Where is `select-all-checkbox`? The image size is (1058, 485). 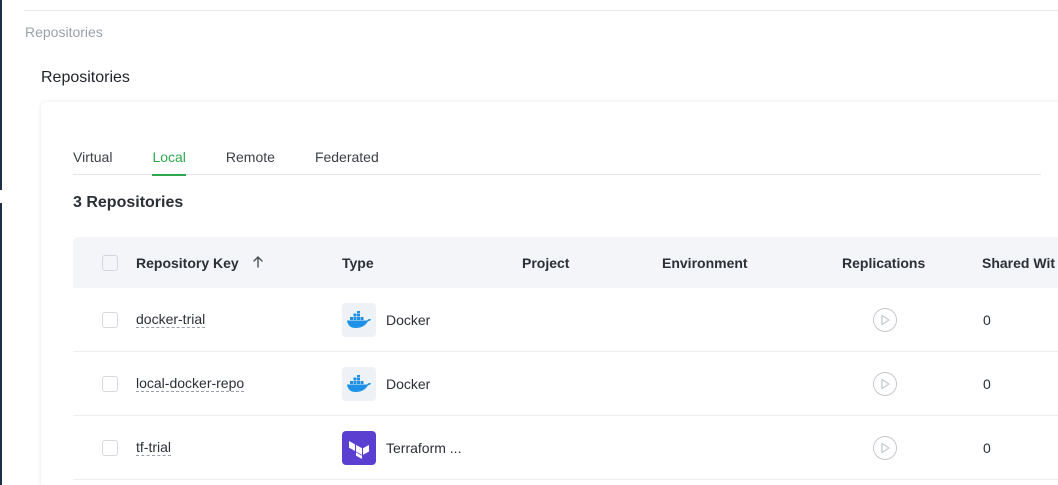
select-all-checkbox is located at coordinates (110, 262).